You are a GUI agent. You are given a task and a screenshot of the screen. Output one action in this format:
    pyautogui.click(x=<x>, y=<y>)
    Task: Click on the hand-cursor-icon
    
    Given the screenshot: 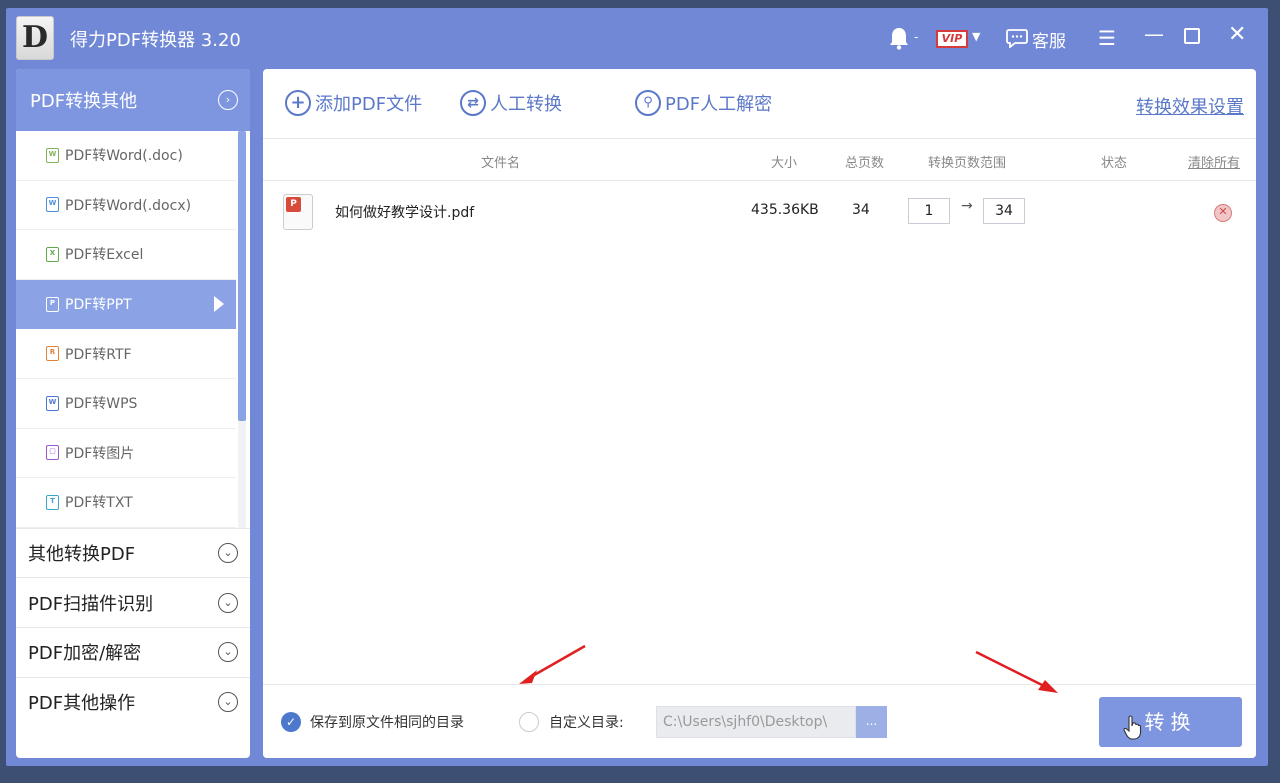 What is the action you would take?
    pyautogui.click(x=1132, y=727)
    